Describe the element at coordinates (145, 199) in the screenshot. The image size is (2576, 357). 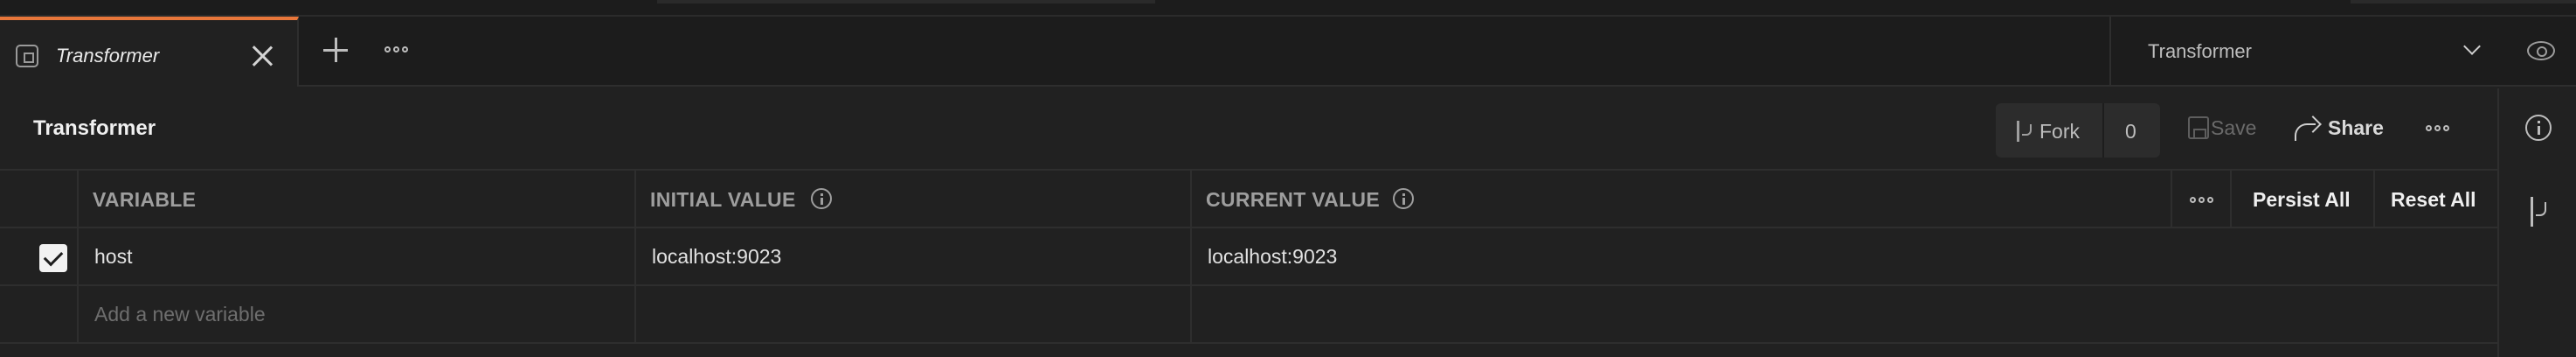
I see `column-header-variable: VARIABLE` at that location.